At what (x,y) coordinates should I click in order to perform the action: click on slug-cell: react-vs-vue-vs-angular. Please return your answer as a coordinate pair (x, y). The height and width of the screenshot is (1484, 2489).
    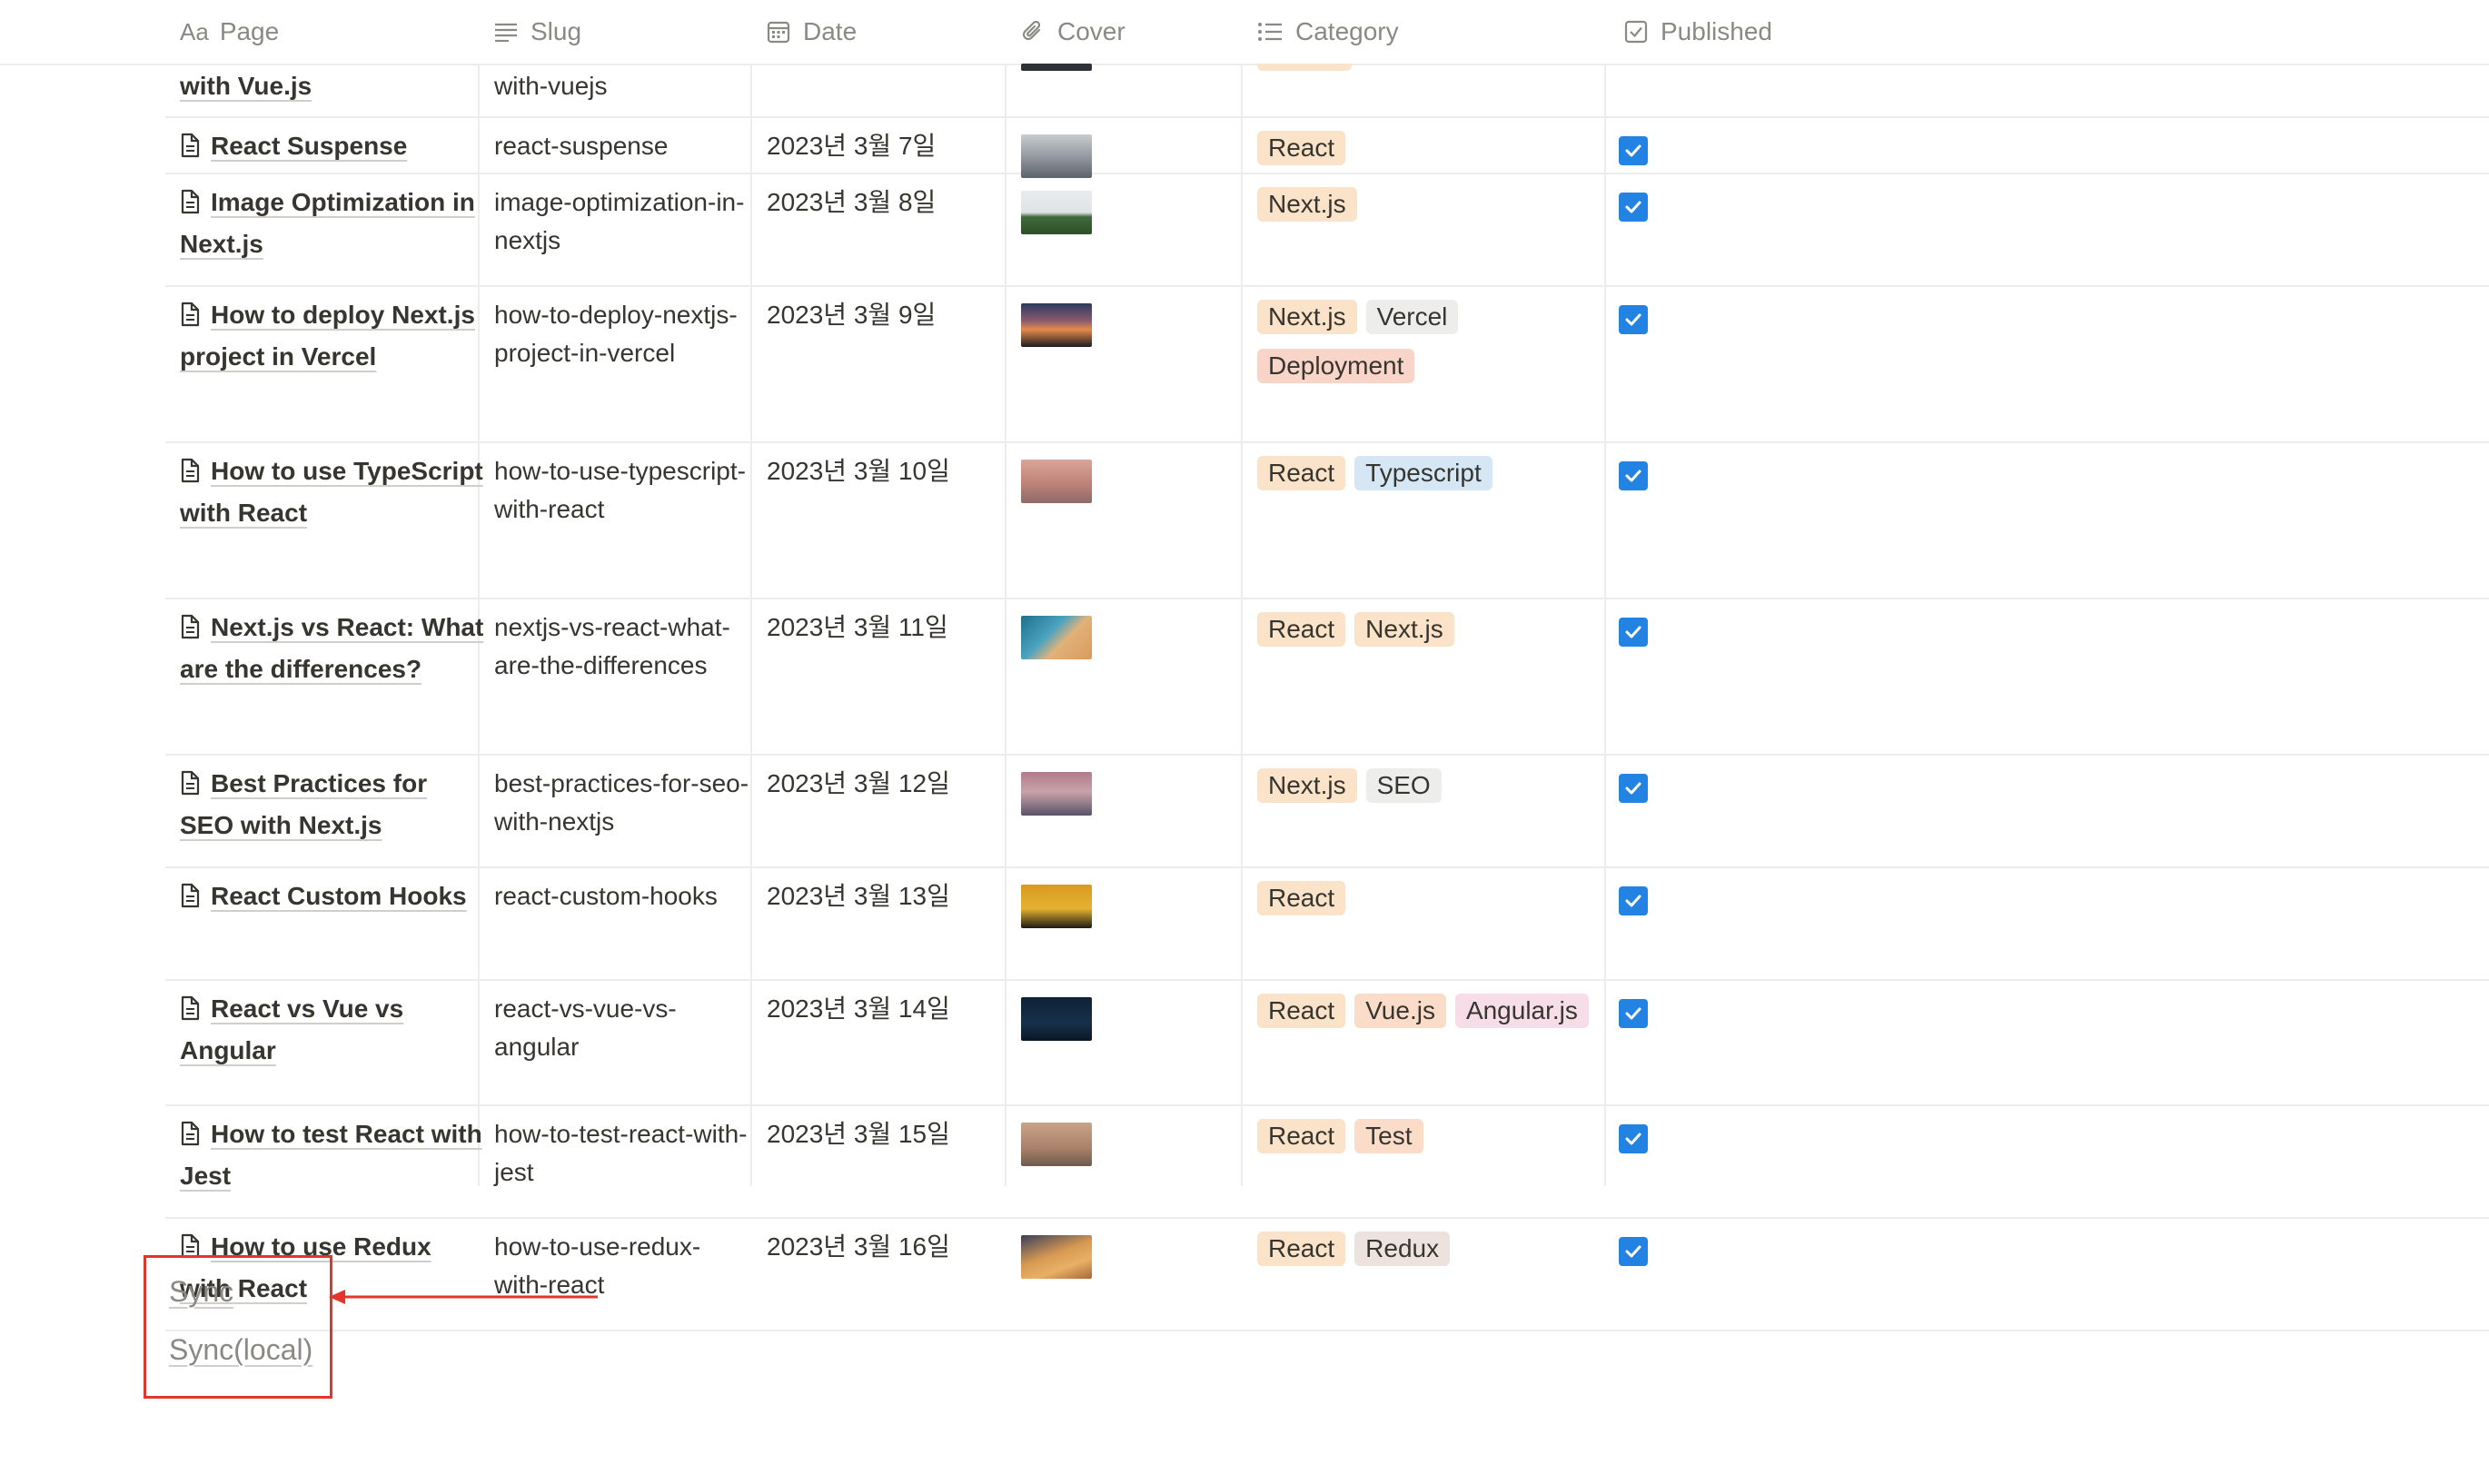
    Looking at the image, I should click on (622, 1028).